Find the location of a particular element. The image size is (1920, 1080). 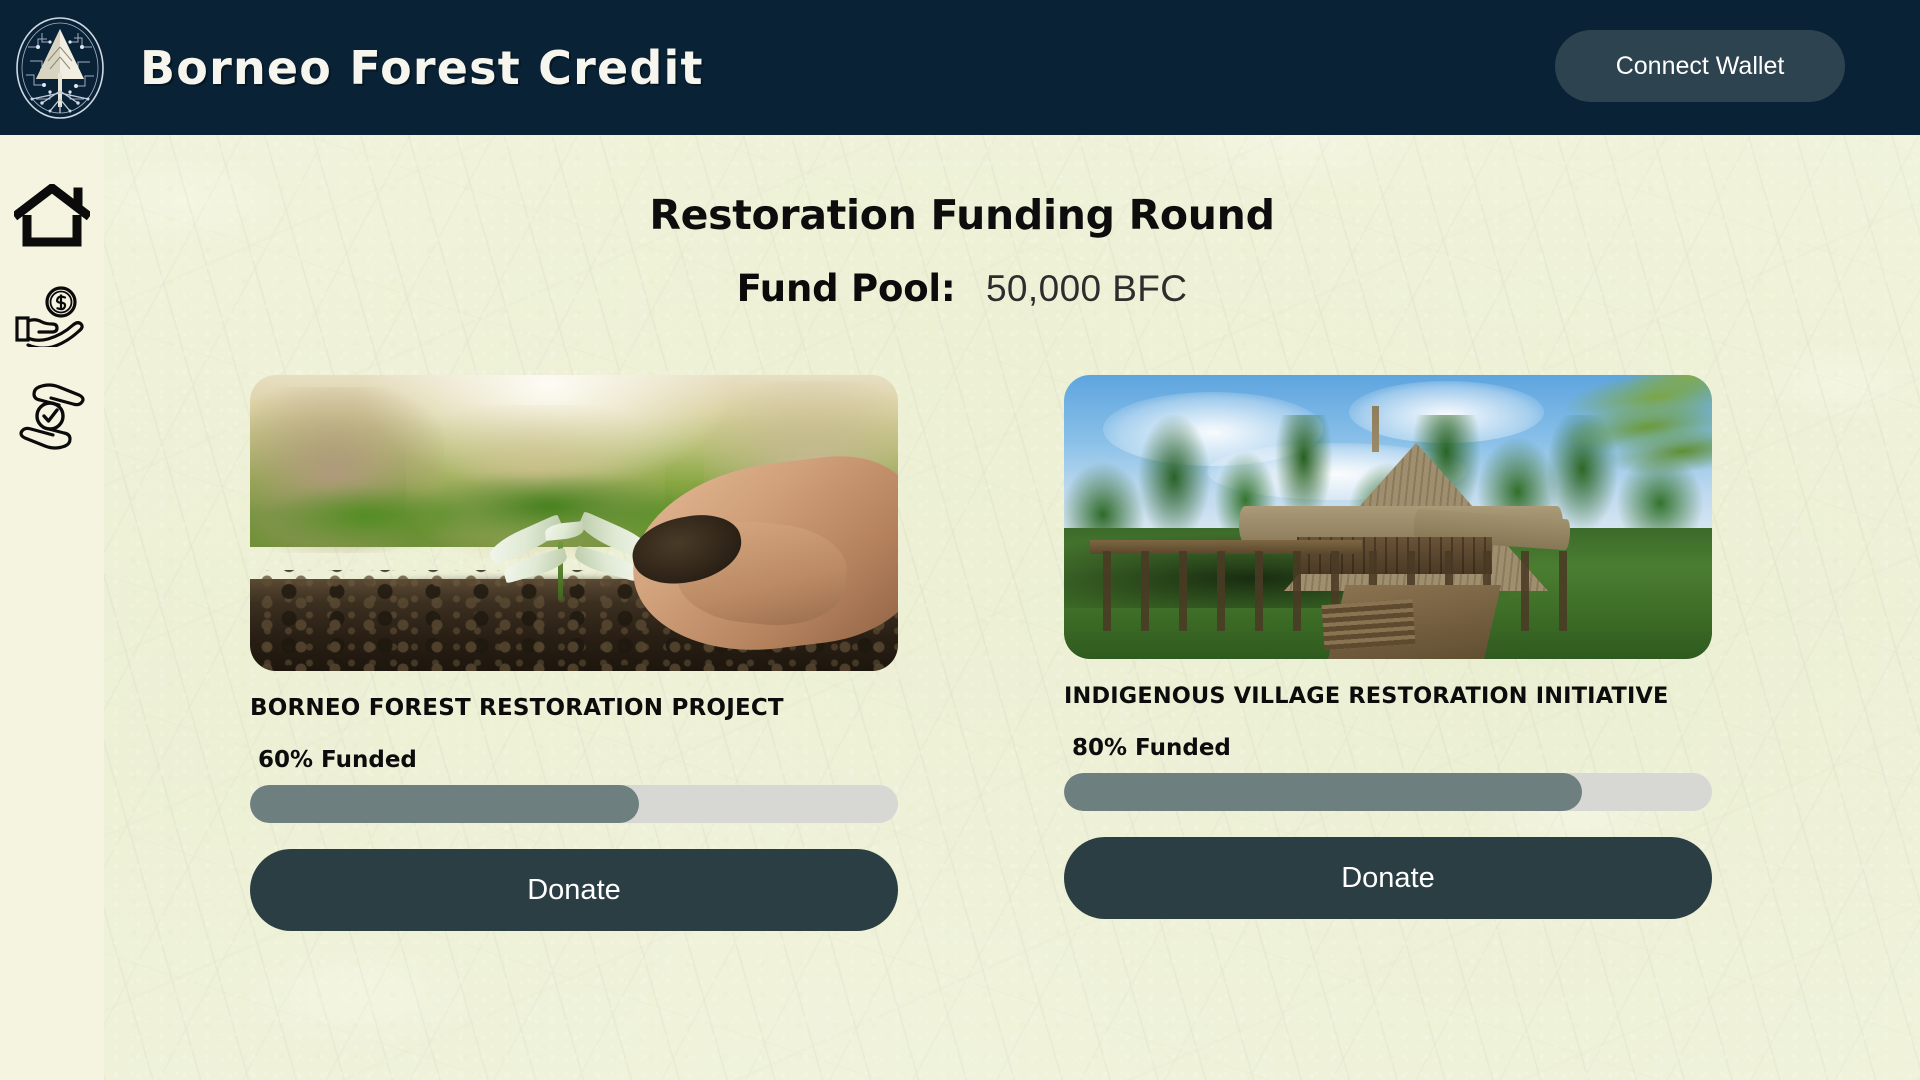

hands-check-icon is located at coordinates (52, 416).